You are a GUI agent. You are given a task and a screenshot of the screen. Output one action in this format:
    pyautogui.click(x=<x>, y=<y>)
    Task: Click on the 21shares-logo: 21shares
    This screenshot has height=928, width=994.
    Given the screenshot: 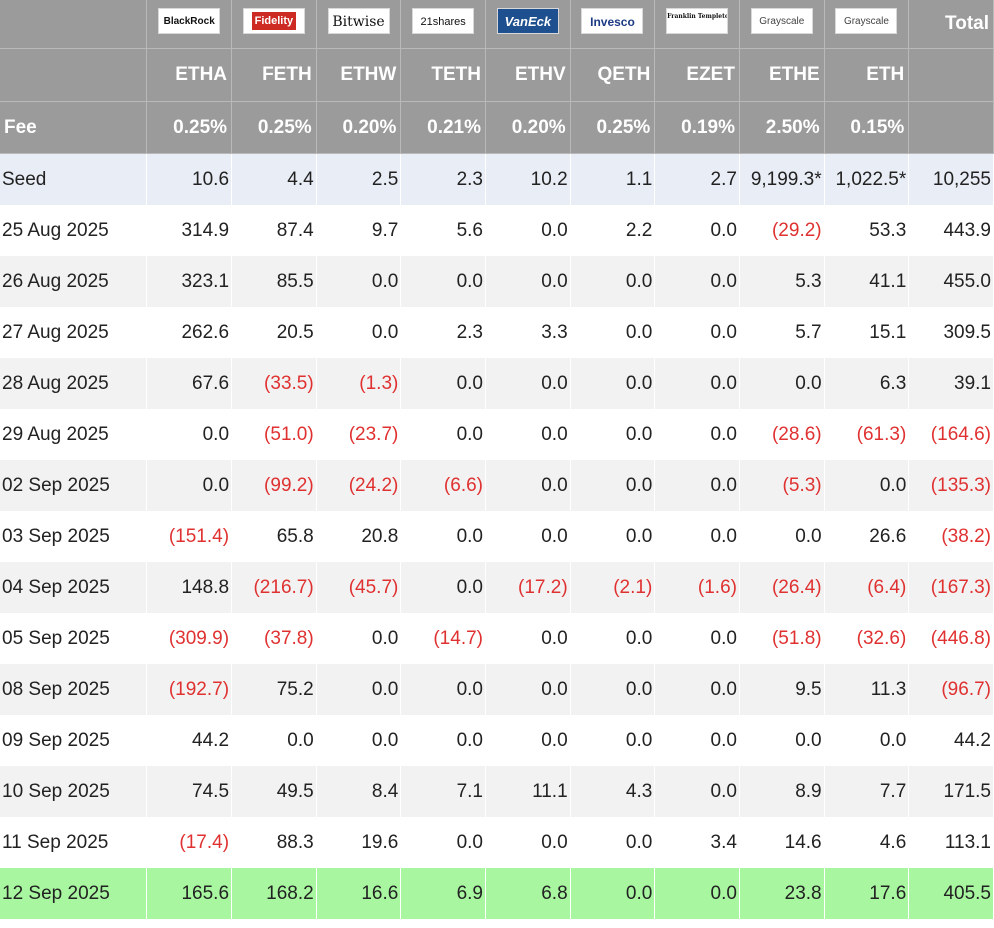 What is the action you would take?
    pyautogui.click(x=443, y=21)
    